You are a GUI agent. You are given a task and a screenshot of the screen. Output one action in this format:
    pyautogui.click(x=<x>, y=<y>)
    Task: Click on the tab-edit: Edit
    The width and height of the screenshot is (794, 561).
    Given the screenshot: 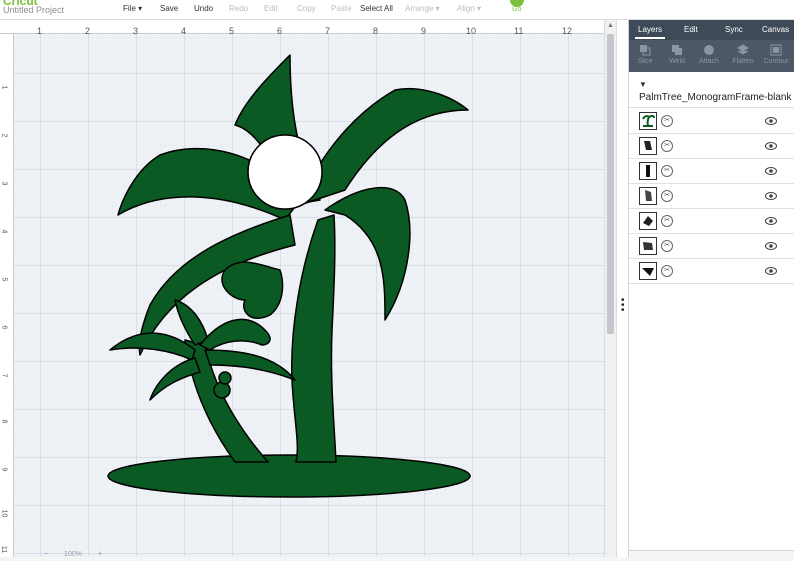 What is the action you would take?
    pyautogui.click(x=691, y=29)
    